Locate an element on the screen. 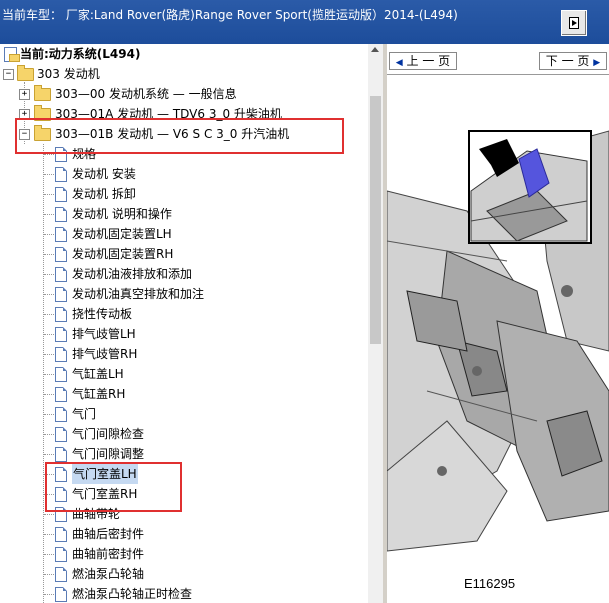 This screenshot has height=603, width=609. next-page-button: 下 一 页 ▶ is located at coordinates (573, 61).